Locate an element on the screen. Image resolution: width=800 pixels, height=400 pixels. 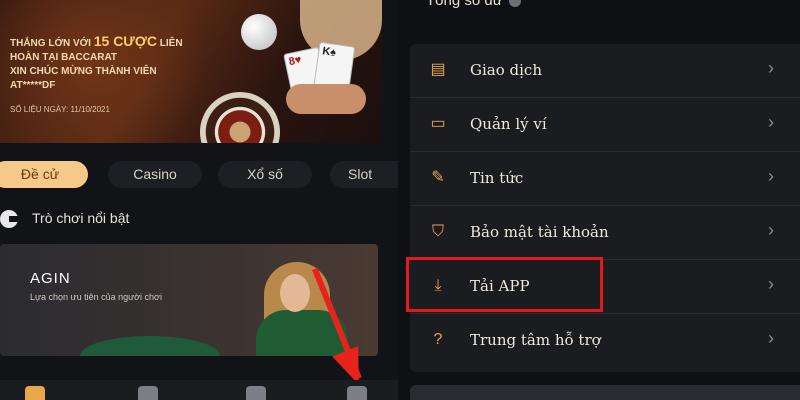
tab-casino: Casino is located at coordinates (155, 174).